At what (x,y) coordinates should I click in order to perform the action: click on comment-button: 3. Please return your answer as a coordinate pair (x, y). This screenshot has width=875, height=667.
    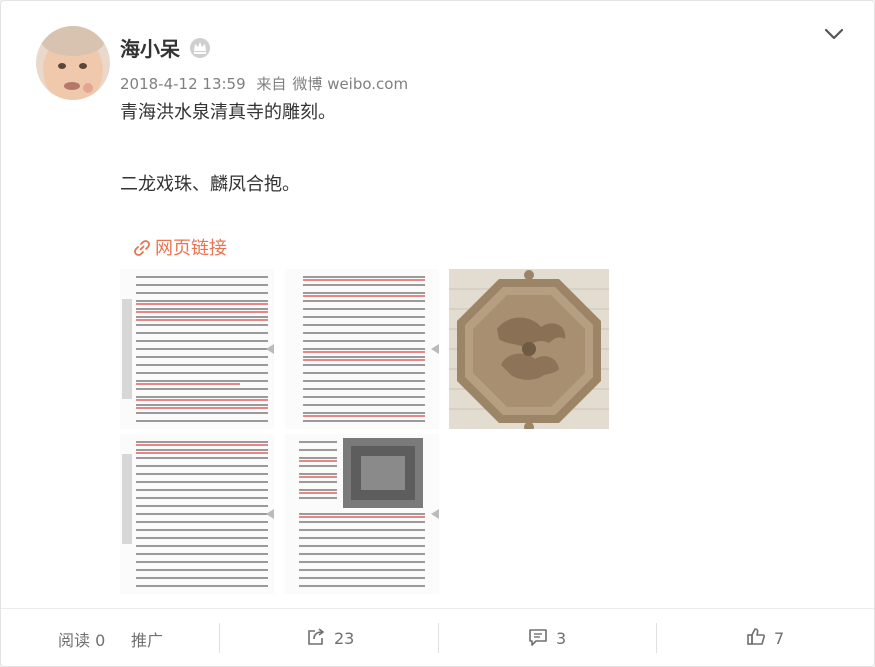
    Looking at the image, I should click on (547, 637).